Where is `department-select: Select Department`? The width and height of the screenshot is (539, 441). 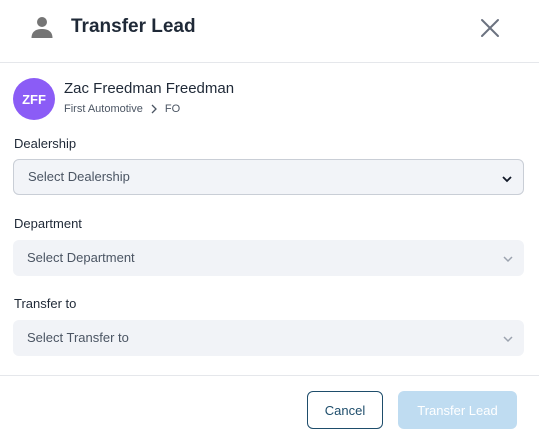
department-select: Select Department is located at coordinates (268, 258).